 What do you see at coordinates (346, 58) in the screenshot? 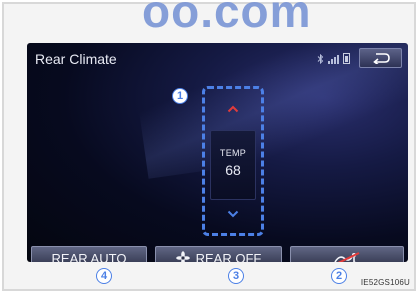
I see `battery-icon` at bounding box center [346, 58].